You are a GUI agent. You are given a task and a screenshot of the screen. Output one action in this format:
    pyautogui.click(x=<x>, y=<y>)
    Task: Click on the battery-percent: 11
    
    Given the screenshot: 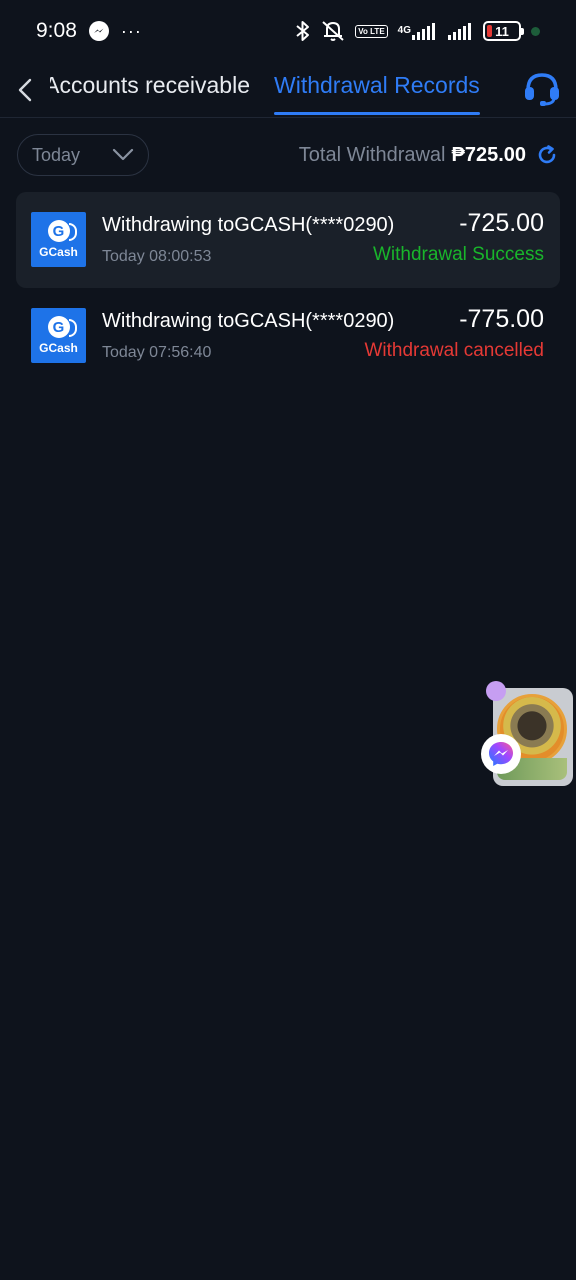 What is the action you would take?
    pyautogui.click(x=502, y=31)
    